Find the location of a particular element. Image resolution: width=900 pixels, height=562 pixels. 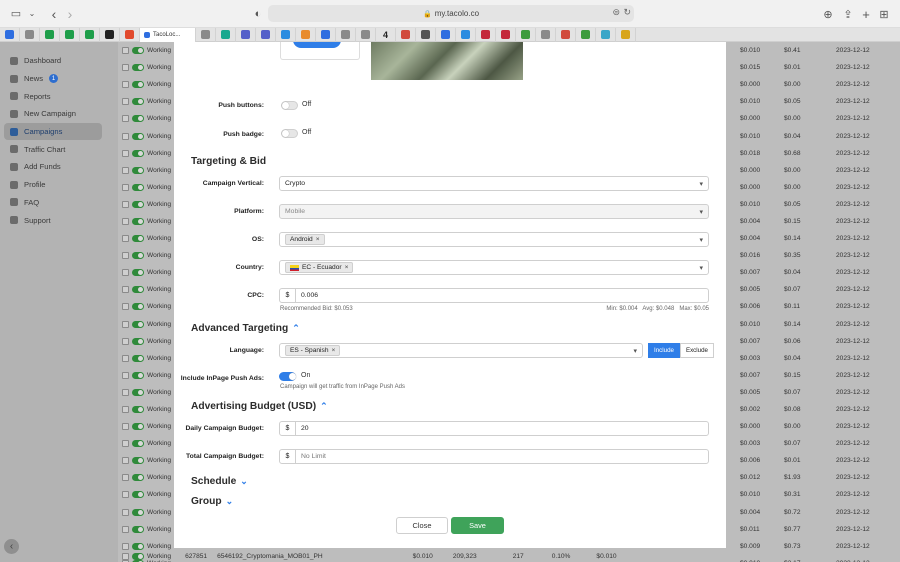

language-select: ES - Spanish × ▾ is located at coordinates (461, 350).